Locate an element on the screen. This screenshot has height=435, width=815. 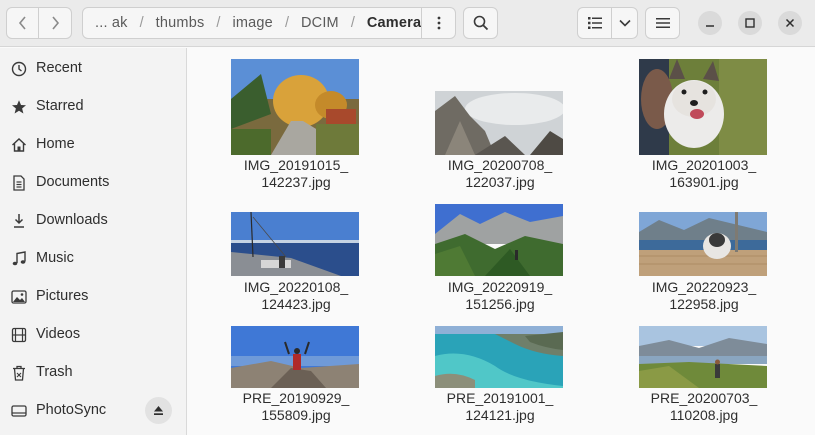
search-icon is located at coordinates (480, 23).